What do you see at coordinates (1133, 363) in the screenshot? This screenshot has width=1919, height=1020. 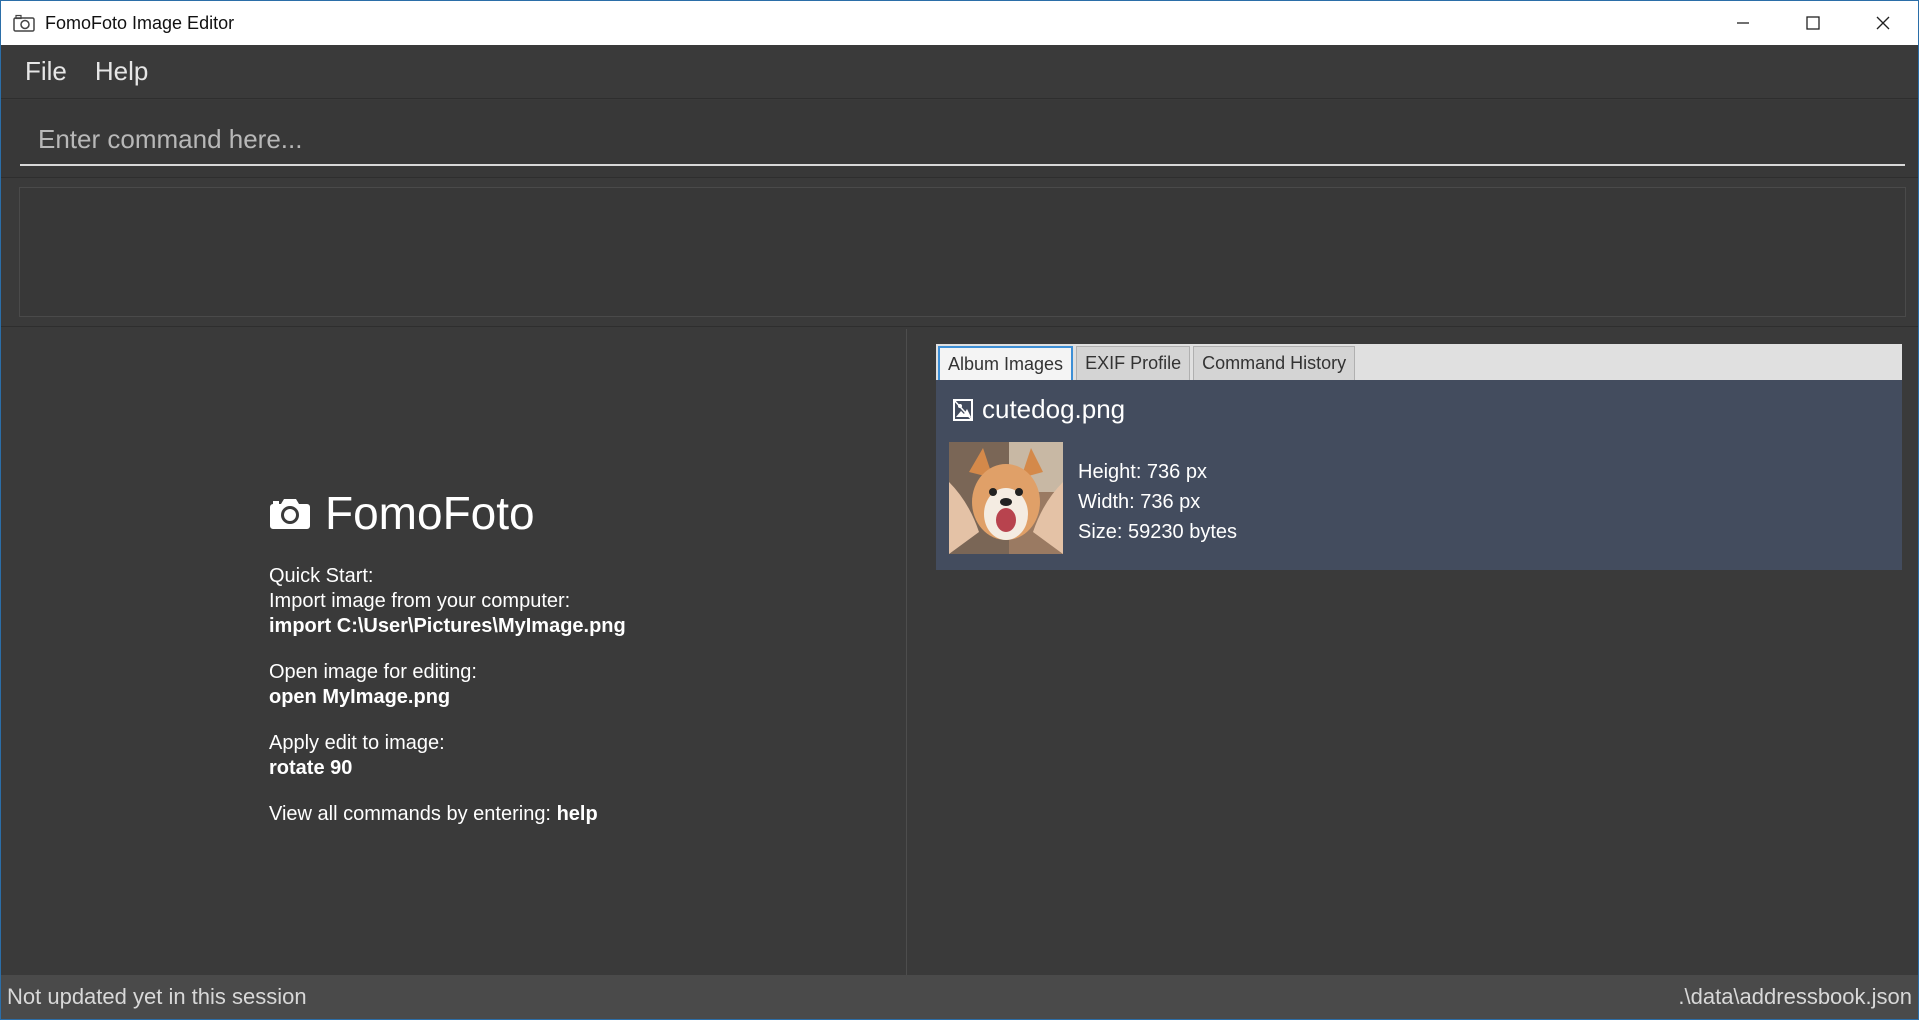 I see `tab-exif-profile: EXIF Profile` at bounding box center [1133, 363].